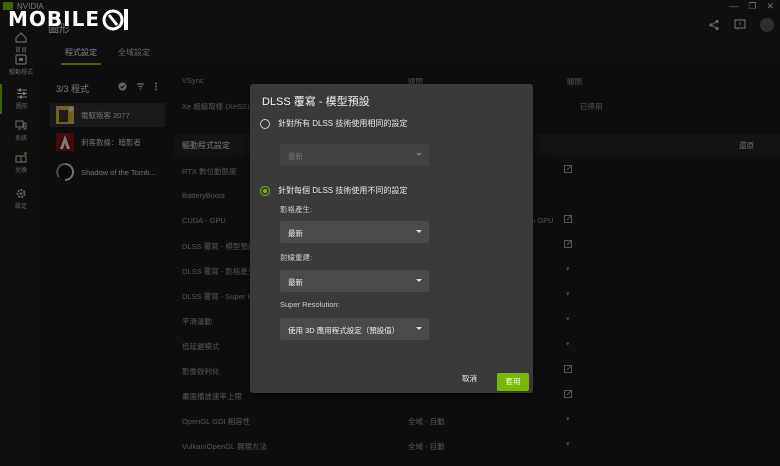 The height and width of the screenshot is (466, 780). I want to click on program-item-assassins-creed: 刺客教條：暗影者, so click(107, 142).